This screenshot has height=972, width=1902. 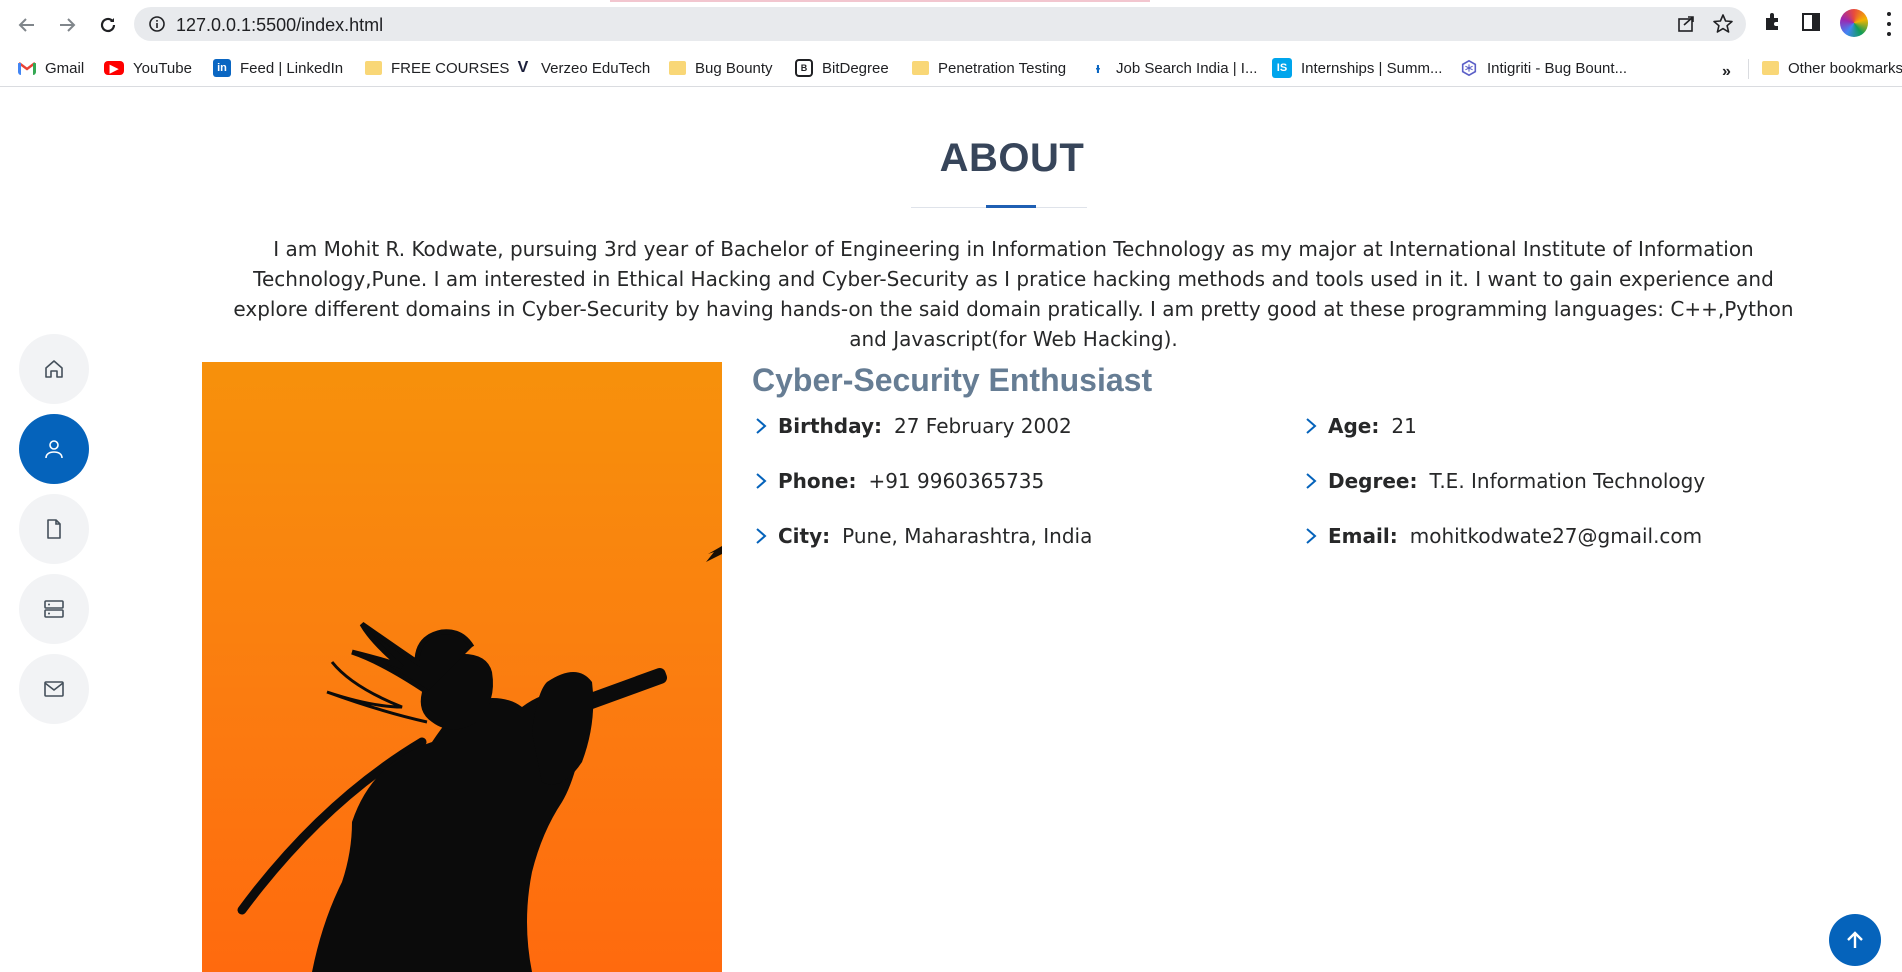 I want to click on bookmark-free-courses: FREE COURSES, so click(x=437, y=68).